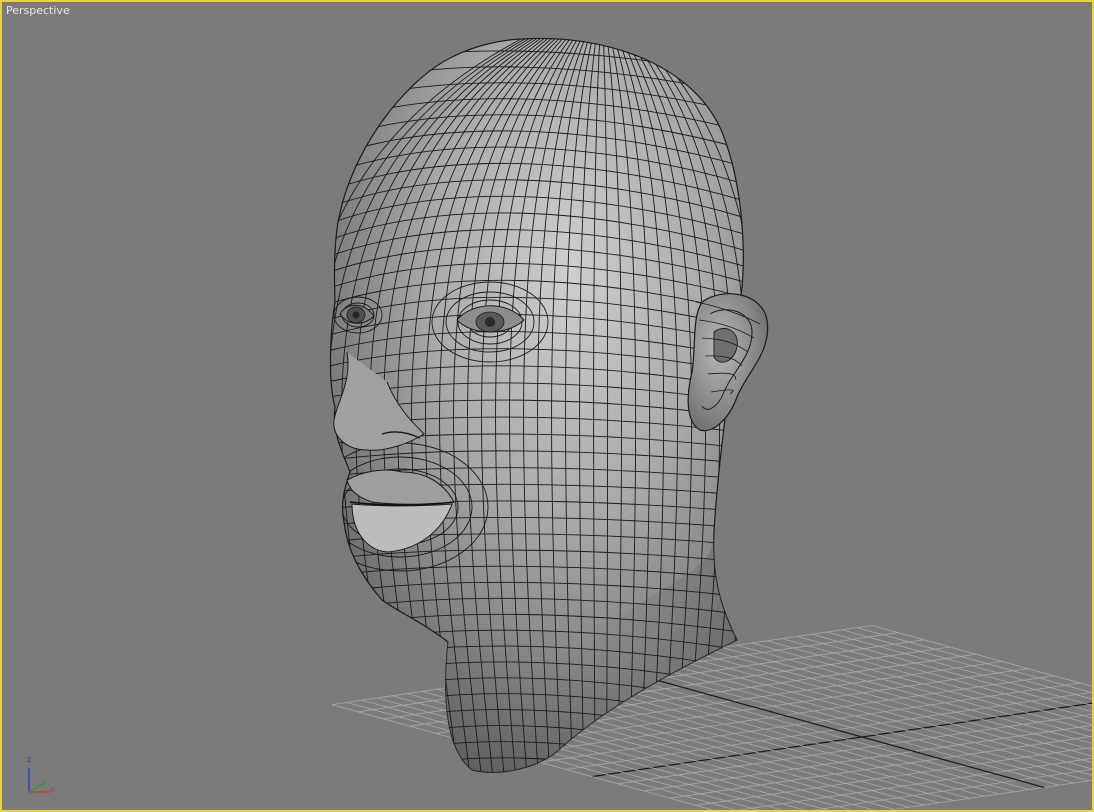 The image size is (1094, 812). I want to click on axis-z-label: z, so click(29, 759).